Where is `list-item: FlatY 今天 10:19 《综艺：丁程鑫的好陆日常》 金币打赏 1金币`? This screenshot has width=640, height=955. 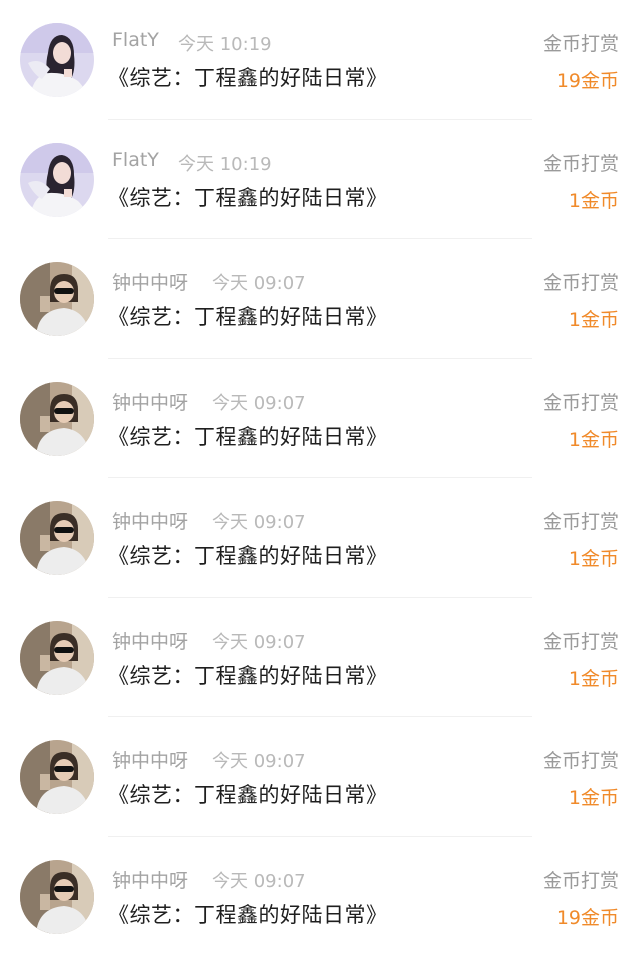
list-item: FlatY 今天 10:19 《综艺：丁程鑫的好陆日常》 金币打赏 1金币 is located at coordinates (320, 179).